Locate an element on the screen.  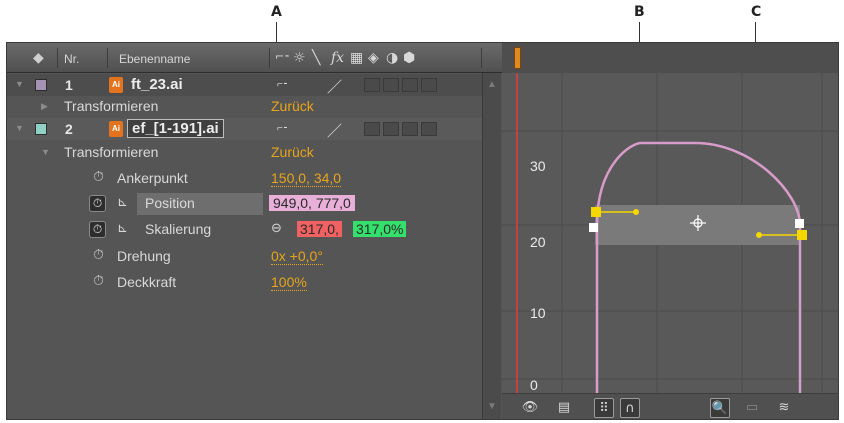
fit-selection-zoom-icon: 🔍 is located at coordinates (720, 408).